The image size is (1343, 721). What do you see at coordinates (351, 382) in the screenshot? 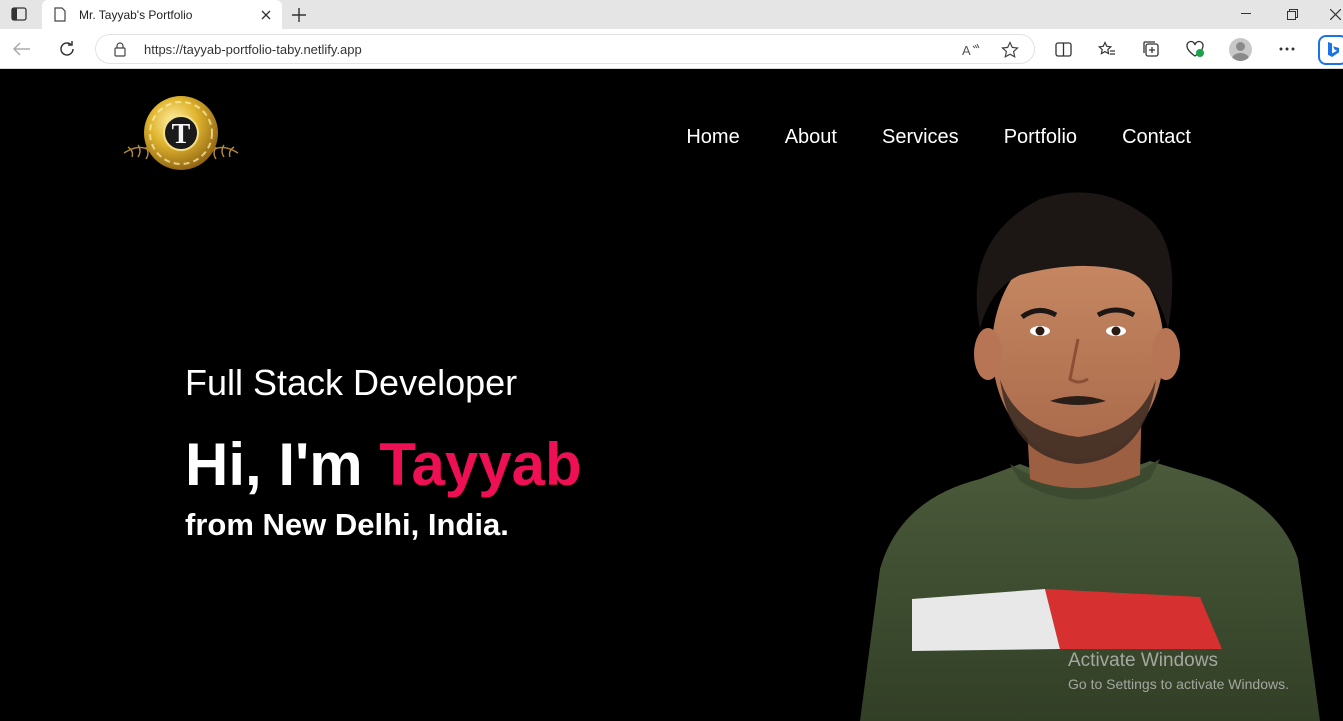
I see `hero-subtitle: Full Stack Developer` at bounding box center [351, 382].